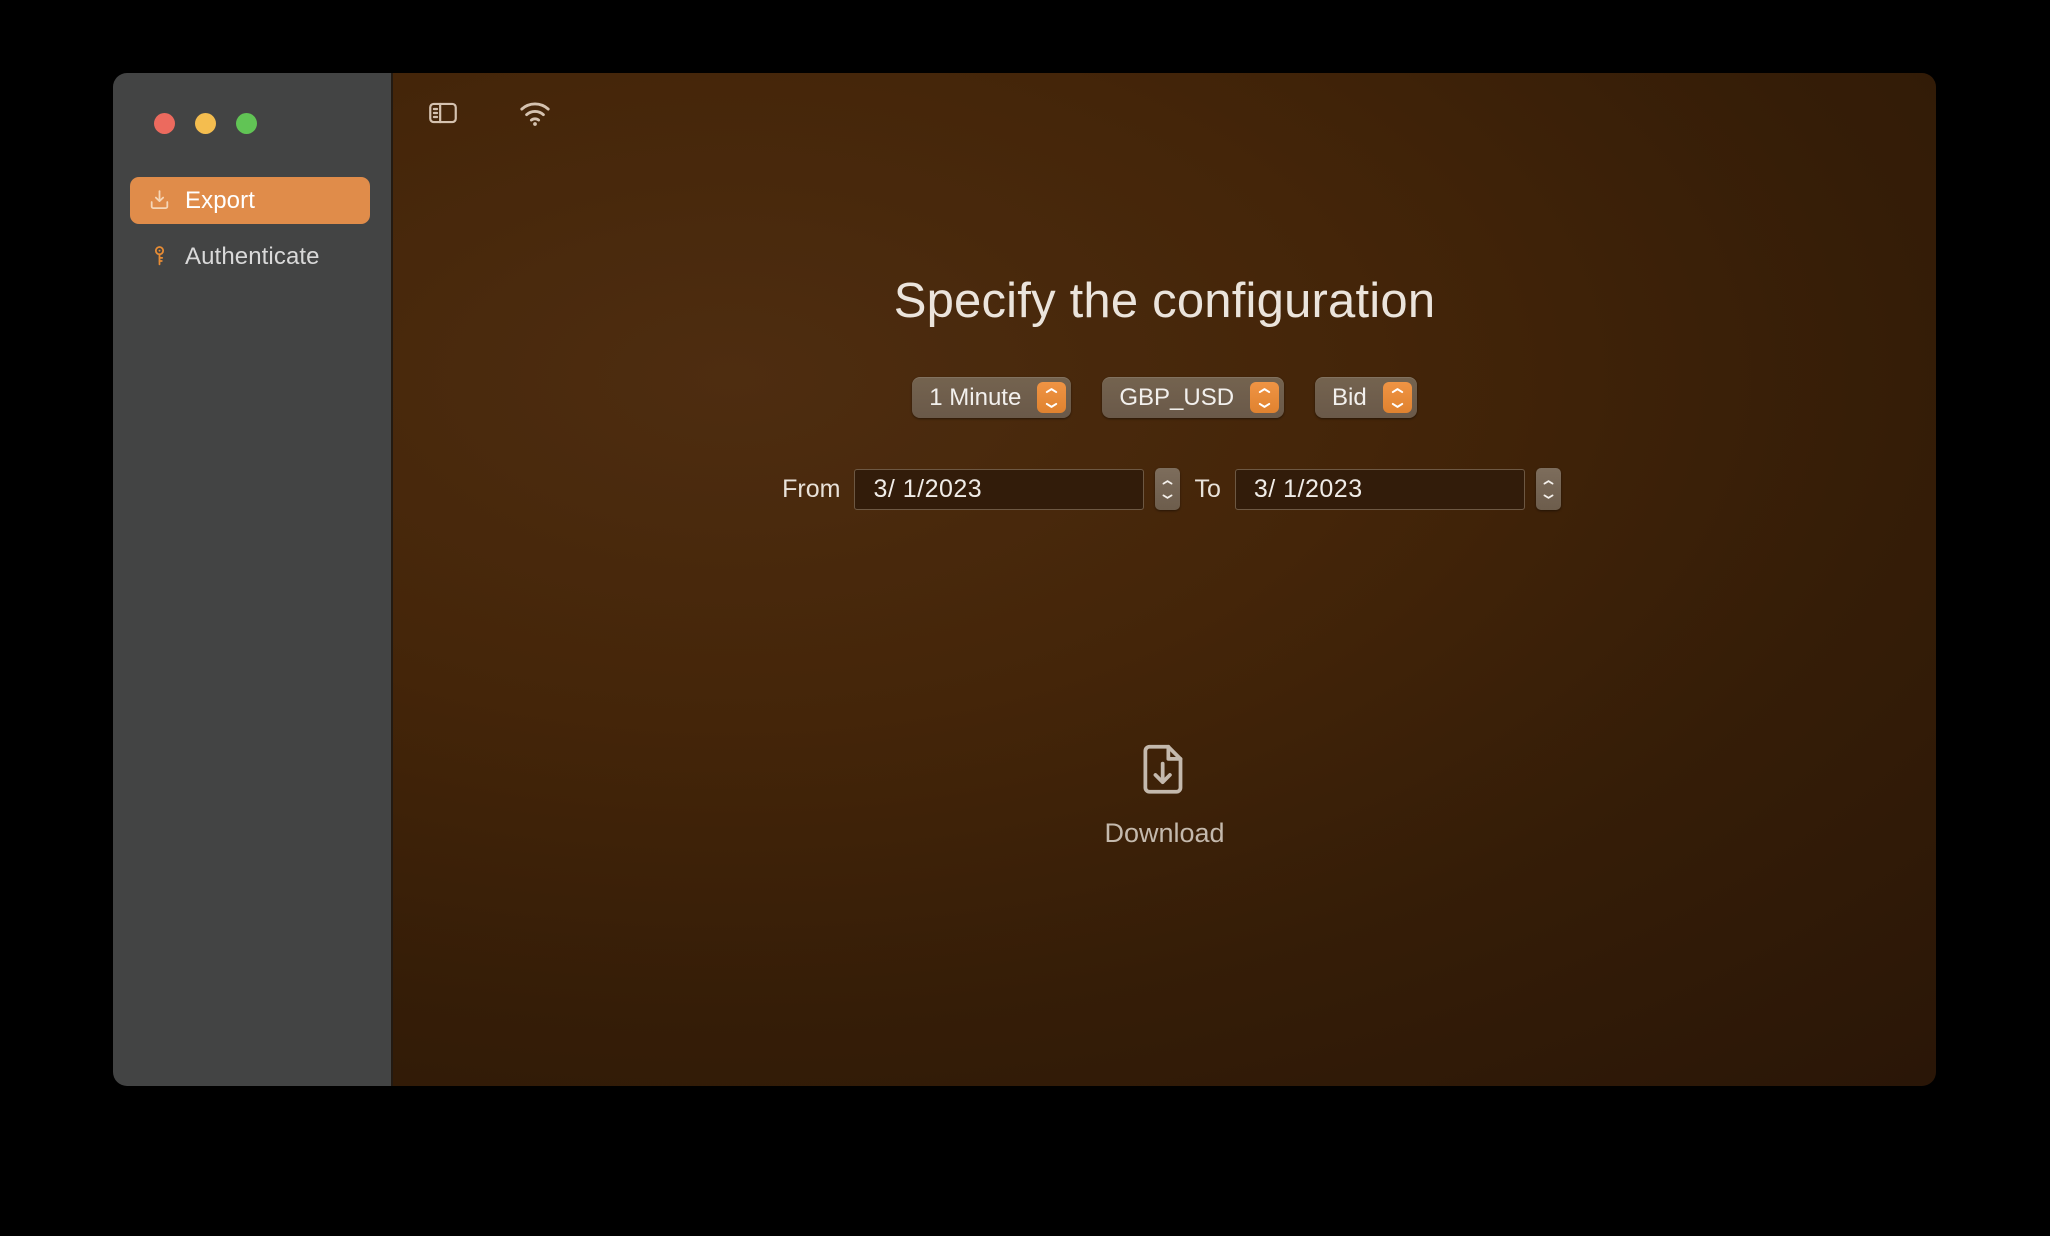 Image resolution: width=2050 pixels, height=1236 pixels. What do you see at coordinates (811, 488) in the screenshot?
I see `from-label: From` at bounding box center [811, 488].